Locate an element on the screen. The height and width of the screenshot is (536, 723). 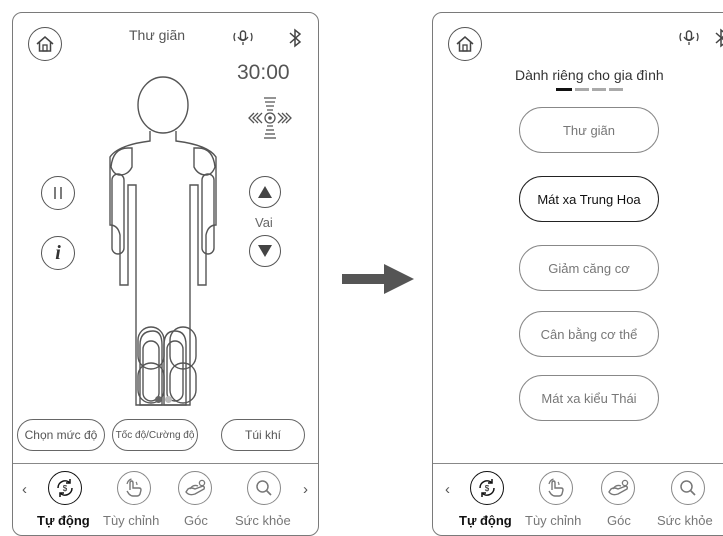
position-down-button is located at coordinates (265, 251).